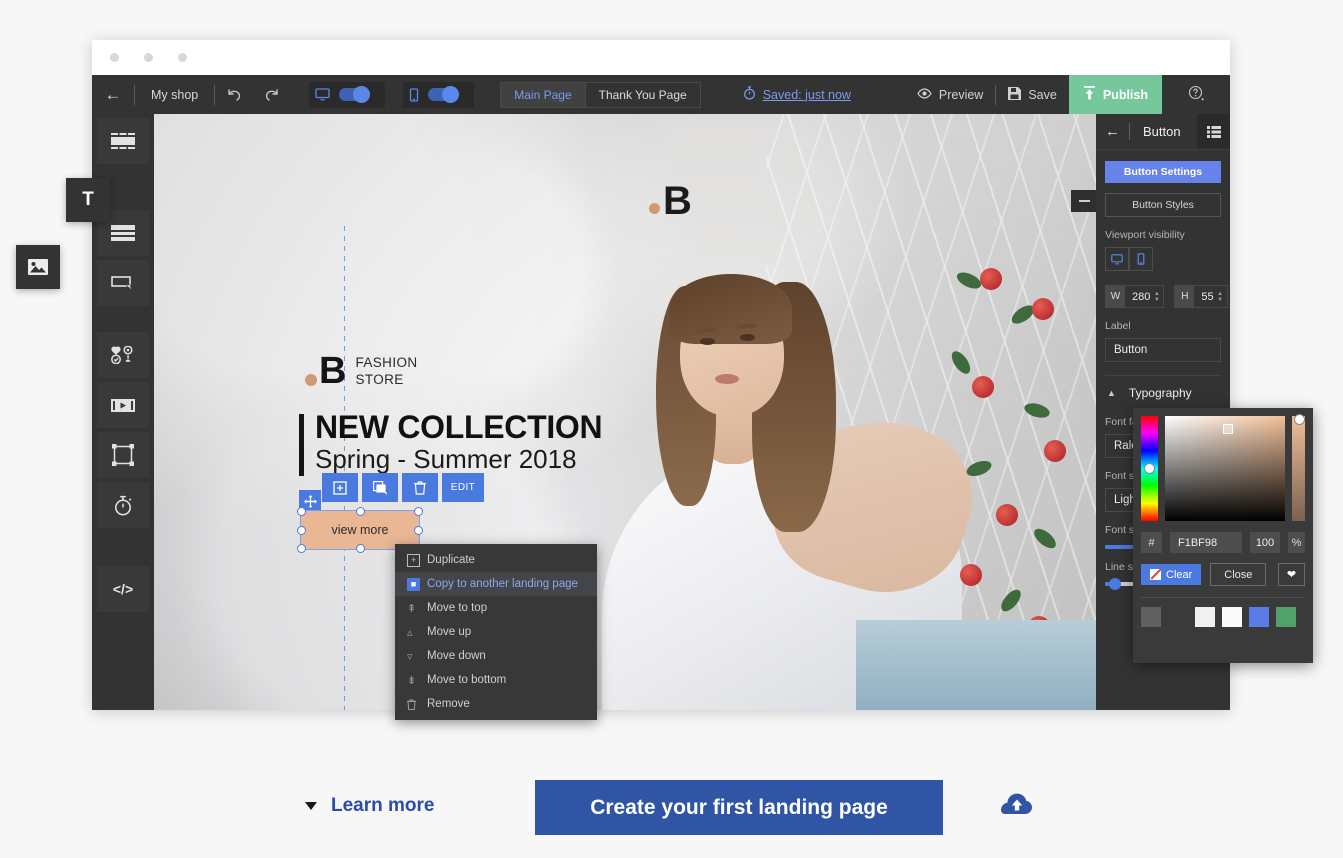 This screenshot has width=1343, height=858. What do you see at coordinates (340, 487) in the screenshot?
I see `duplicate-icon` at bounding box center [340, 487].